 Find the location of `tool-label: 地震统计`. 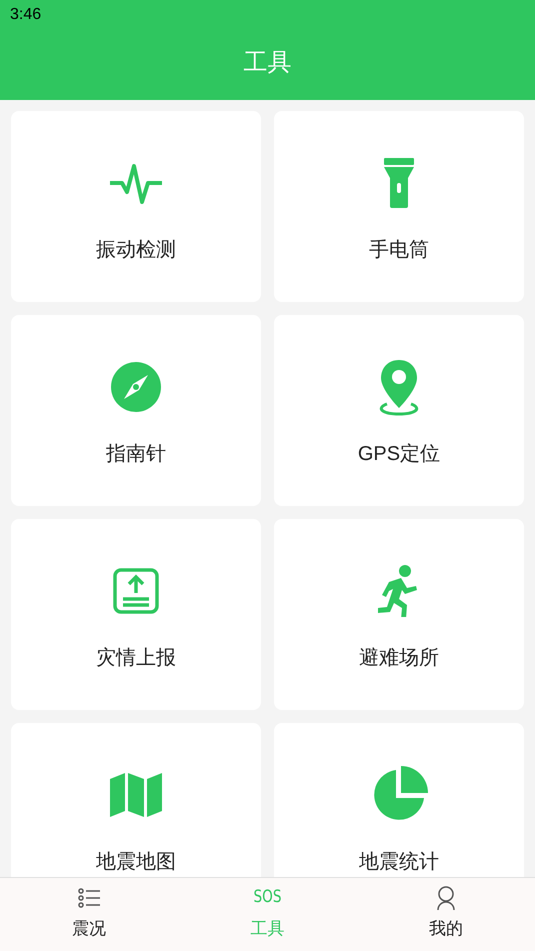

tool-label: 地震统计 is located at coordinates (399, 862).